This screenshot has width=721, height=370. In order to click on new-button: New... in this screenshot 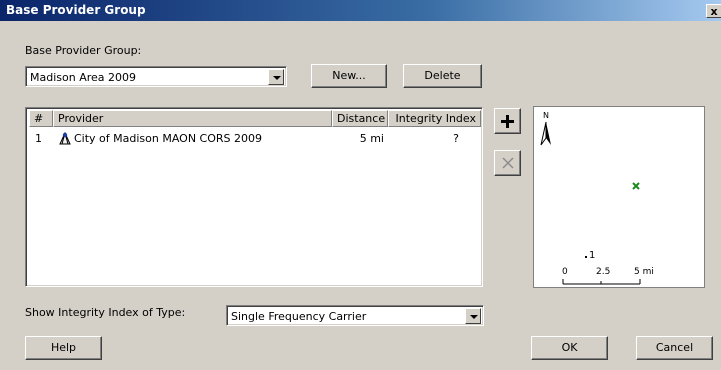, I will do `click(349, 76)`.